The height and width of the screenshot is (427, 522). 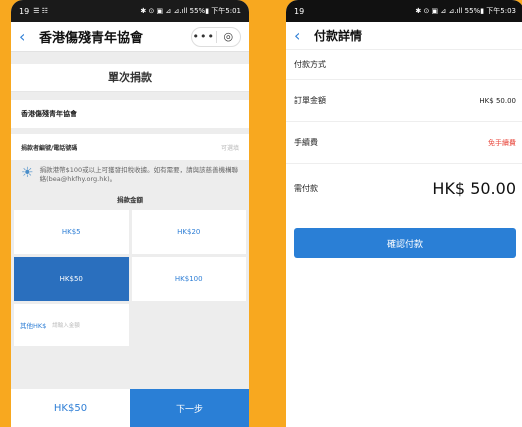 I want to click on donor-id-label: 捐款者編號/電話號碼, so click(x=49, y=148).